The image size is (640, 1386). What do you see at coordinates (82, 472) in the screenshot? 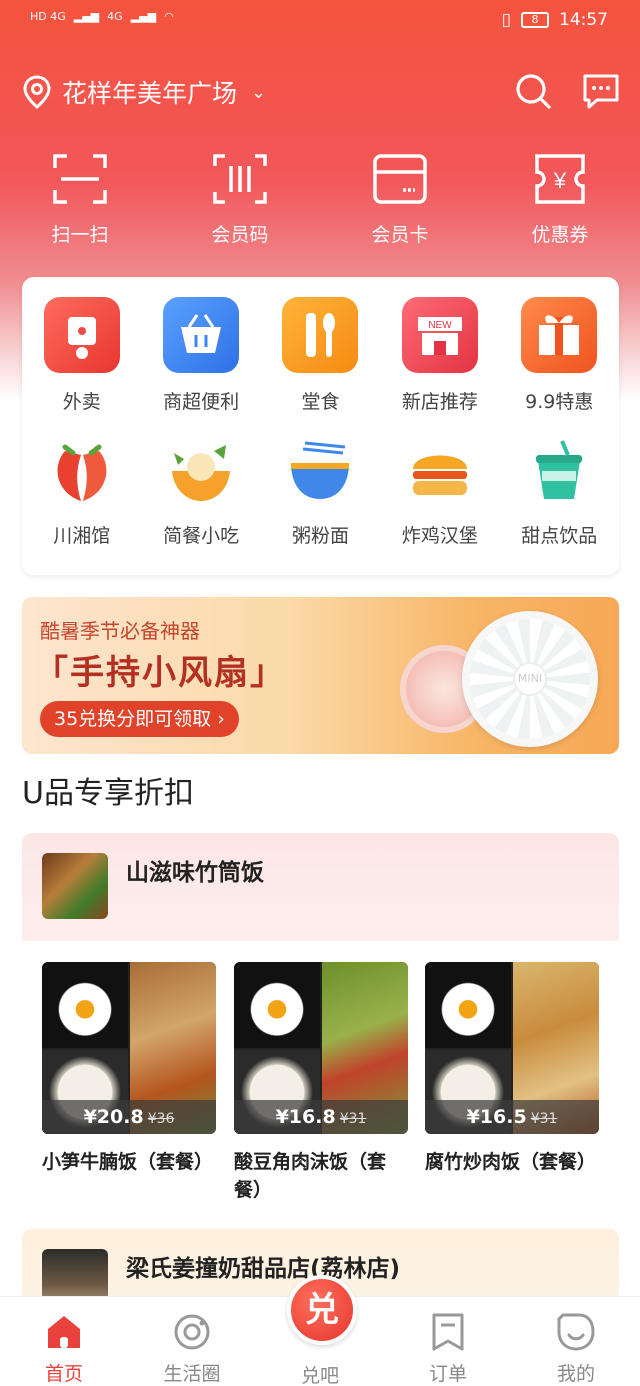
I see `chili-icon` at bounding box center [82, 472].